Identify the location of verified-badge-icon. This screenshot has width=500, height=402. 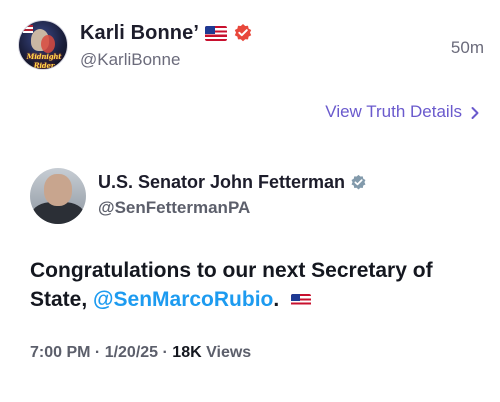
(243, 33).